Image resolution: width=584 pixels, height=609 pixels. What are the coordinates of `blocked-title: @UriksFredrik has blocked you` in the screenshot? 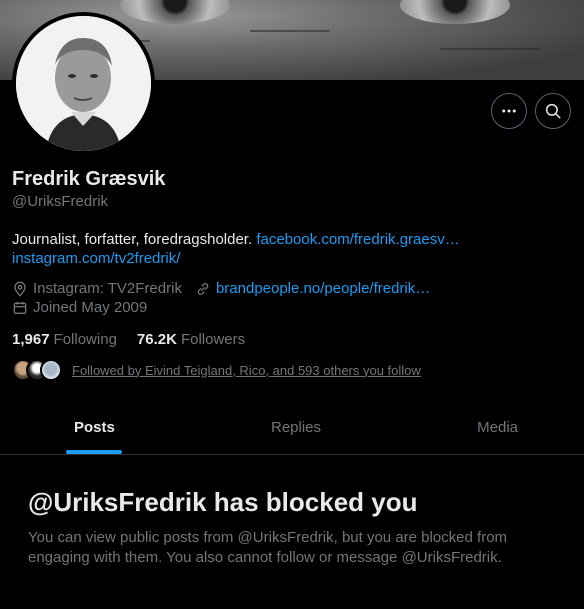 It's located at (223, 502).